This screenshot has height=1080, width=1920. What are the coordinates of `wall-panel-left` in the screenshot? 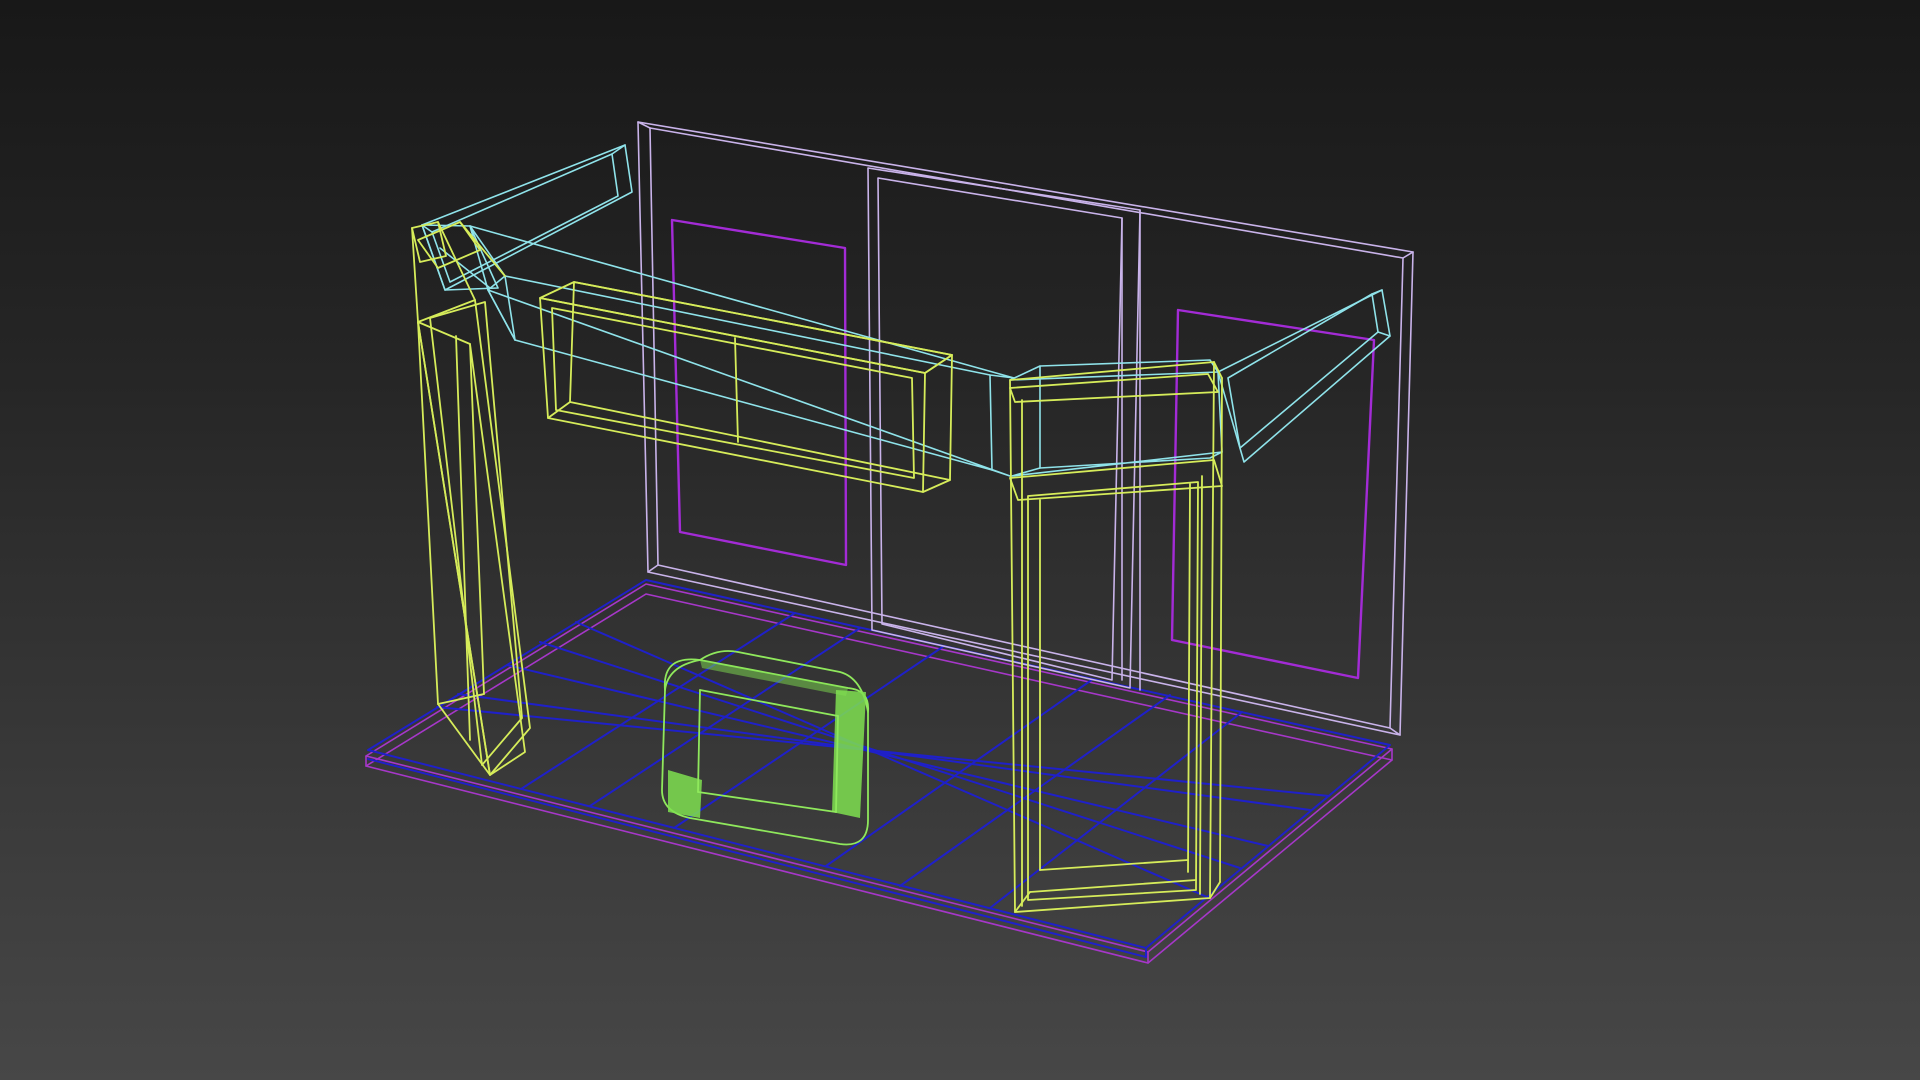 It's located at (759, 392).